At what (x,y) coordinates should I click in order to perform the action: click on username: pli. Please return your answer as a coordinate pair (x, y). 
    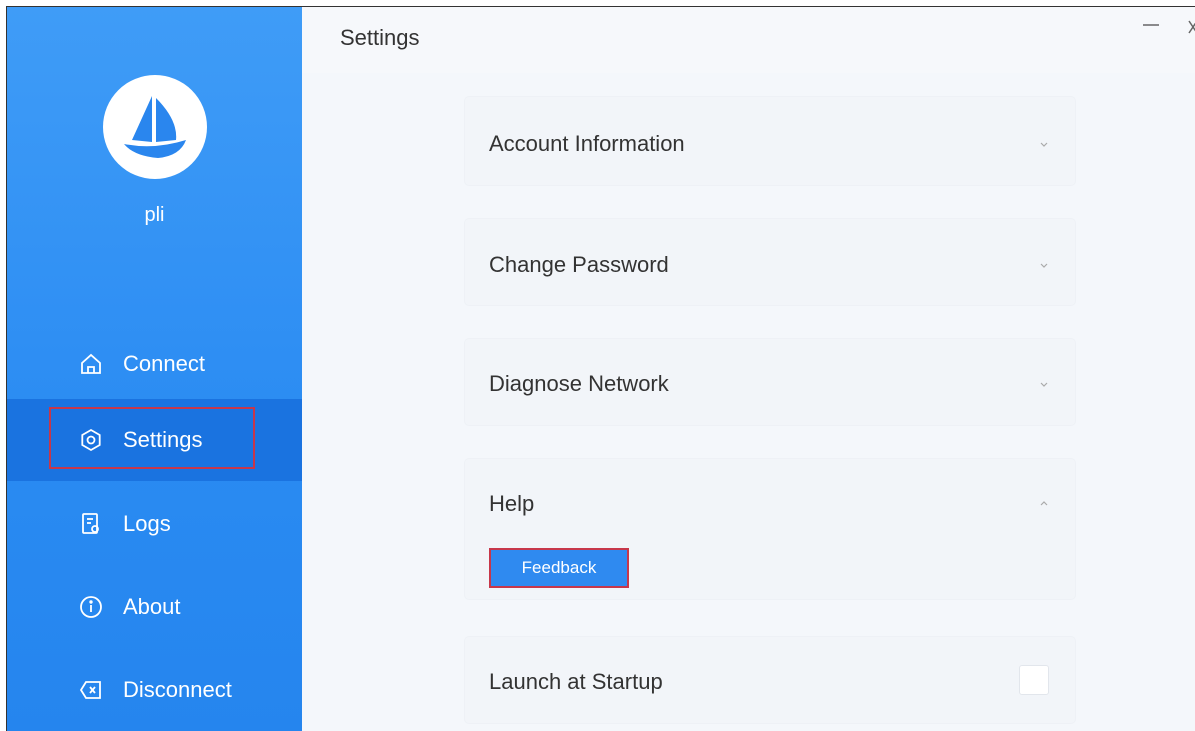
    Looking at the image, I should click on (154, 215).